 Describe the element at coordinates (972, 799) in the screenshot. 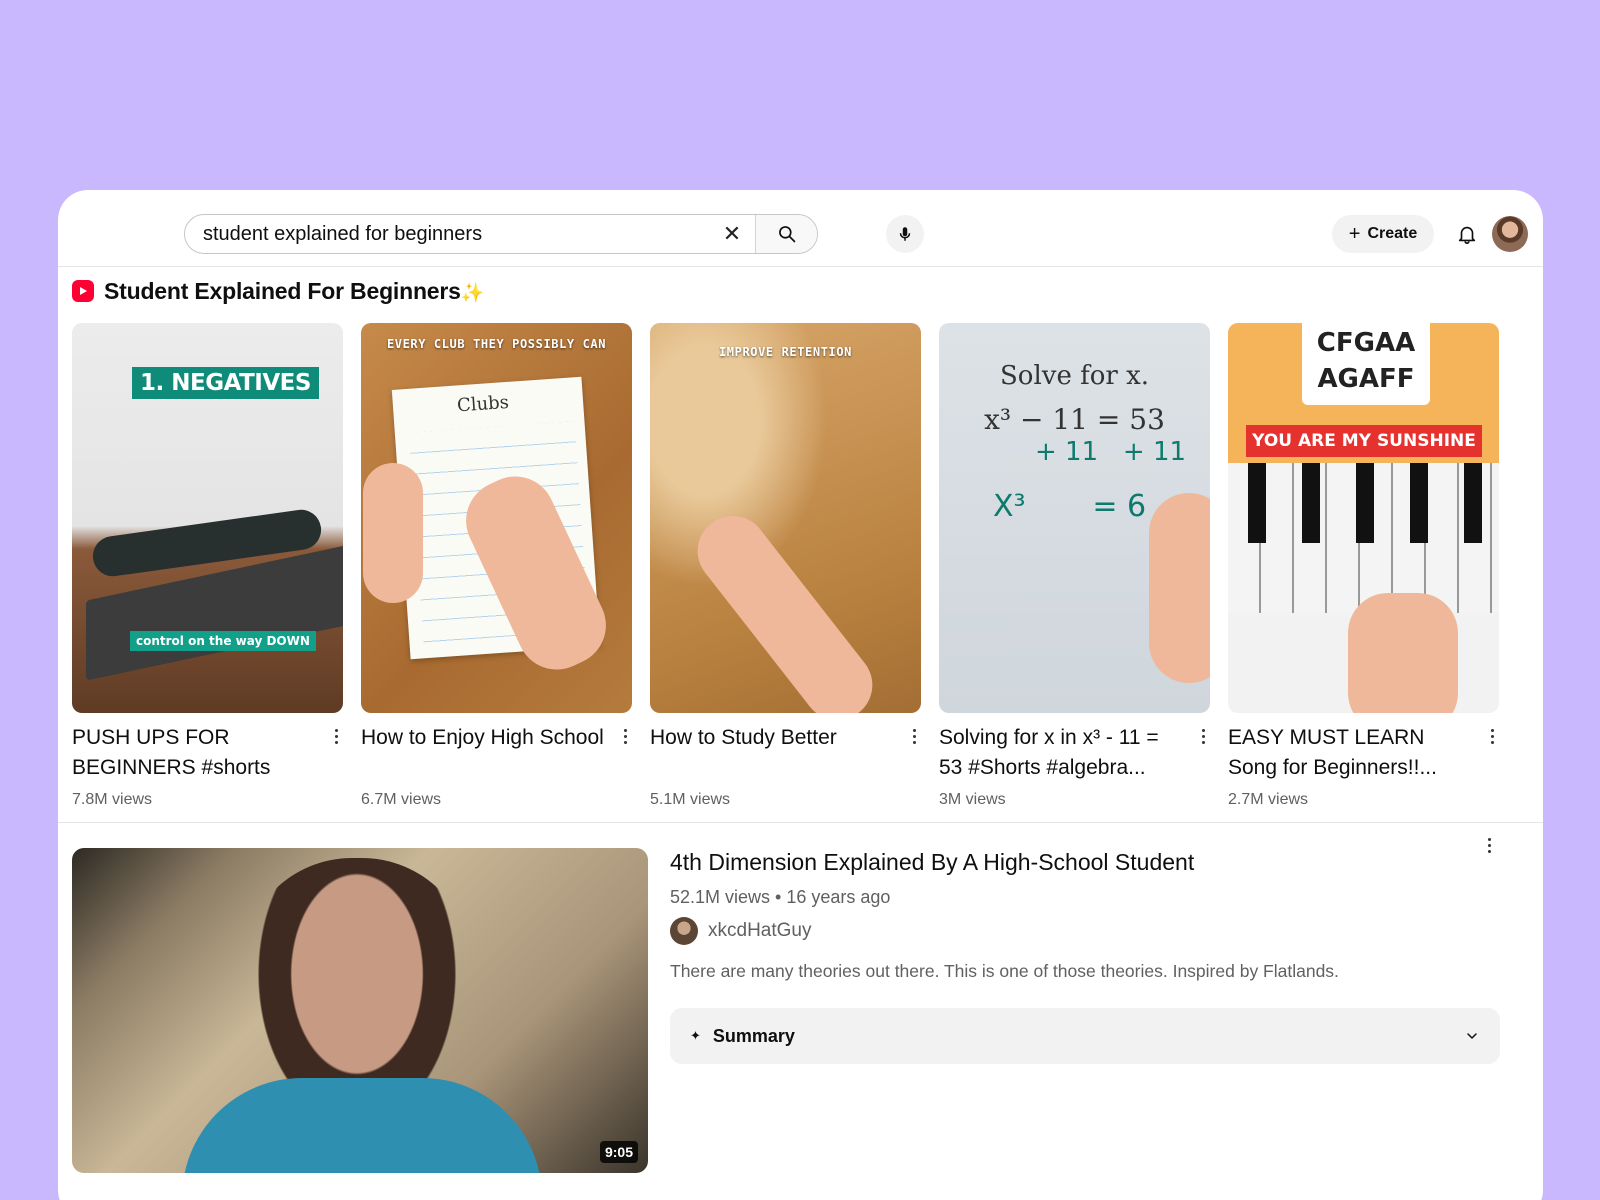

I see `short-views: 3M views` at that location.